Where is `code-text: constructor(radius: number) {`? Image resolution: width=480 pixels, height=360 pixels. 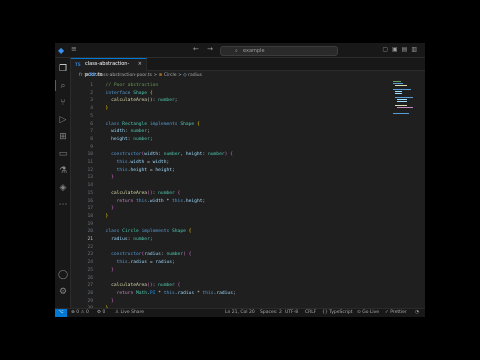 code-text: constructor(radius: number) { is located at coordinates (151, 255).